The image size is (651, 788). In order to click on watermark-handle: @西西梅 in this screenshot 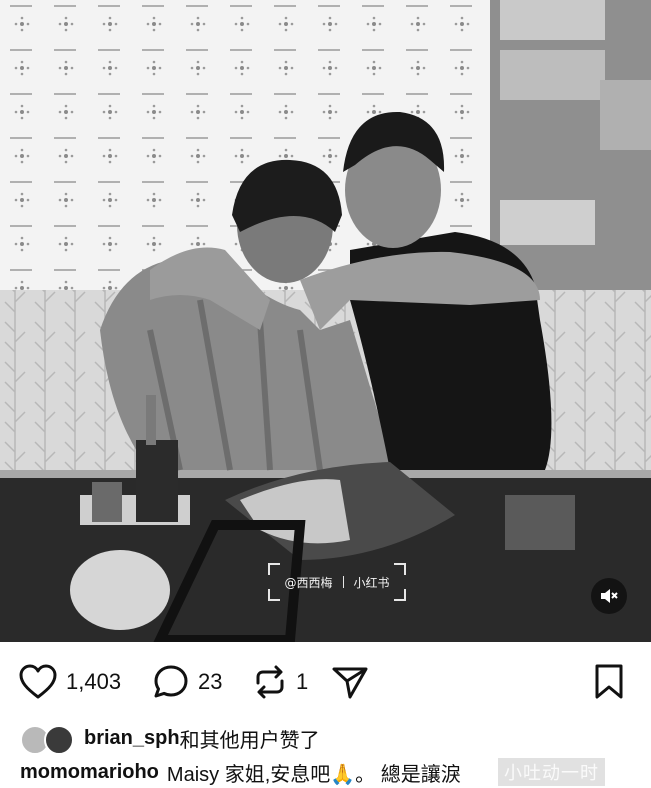, I will do `click(308, 582)`.